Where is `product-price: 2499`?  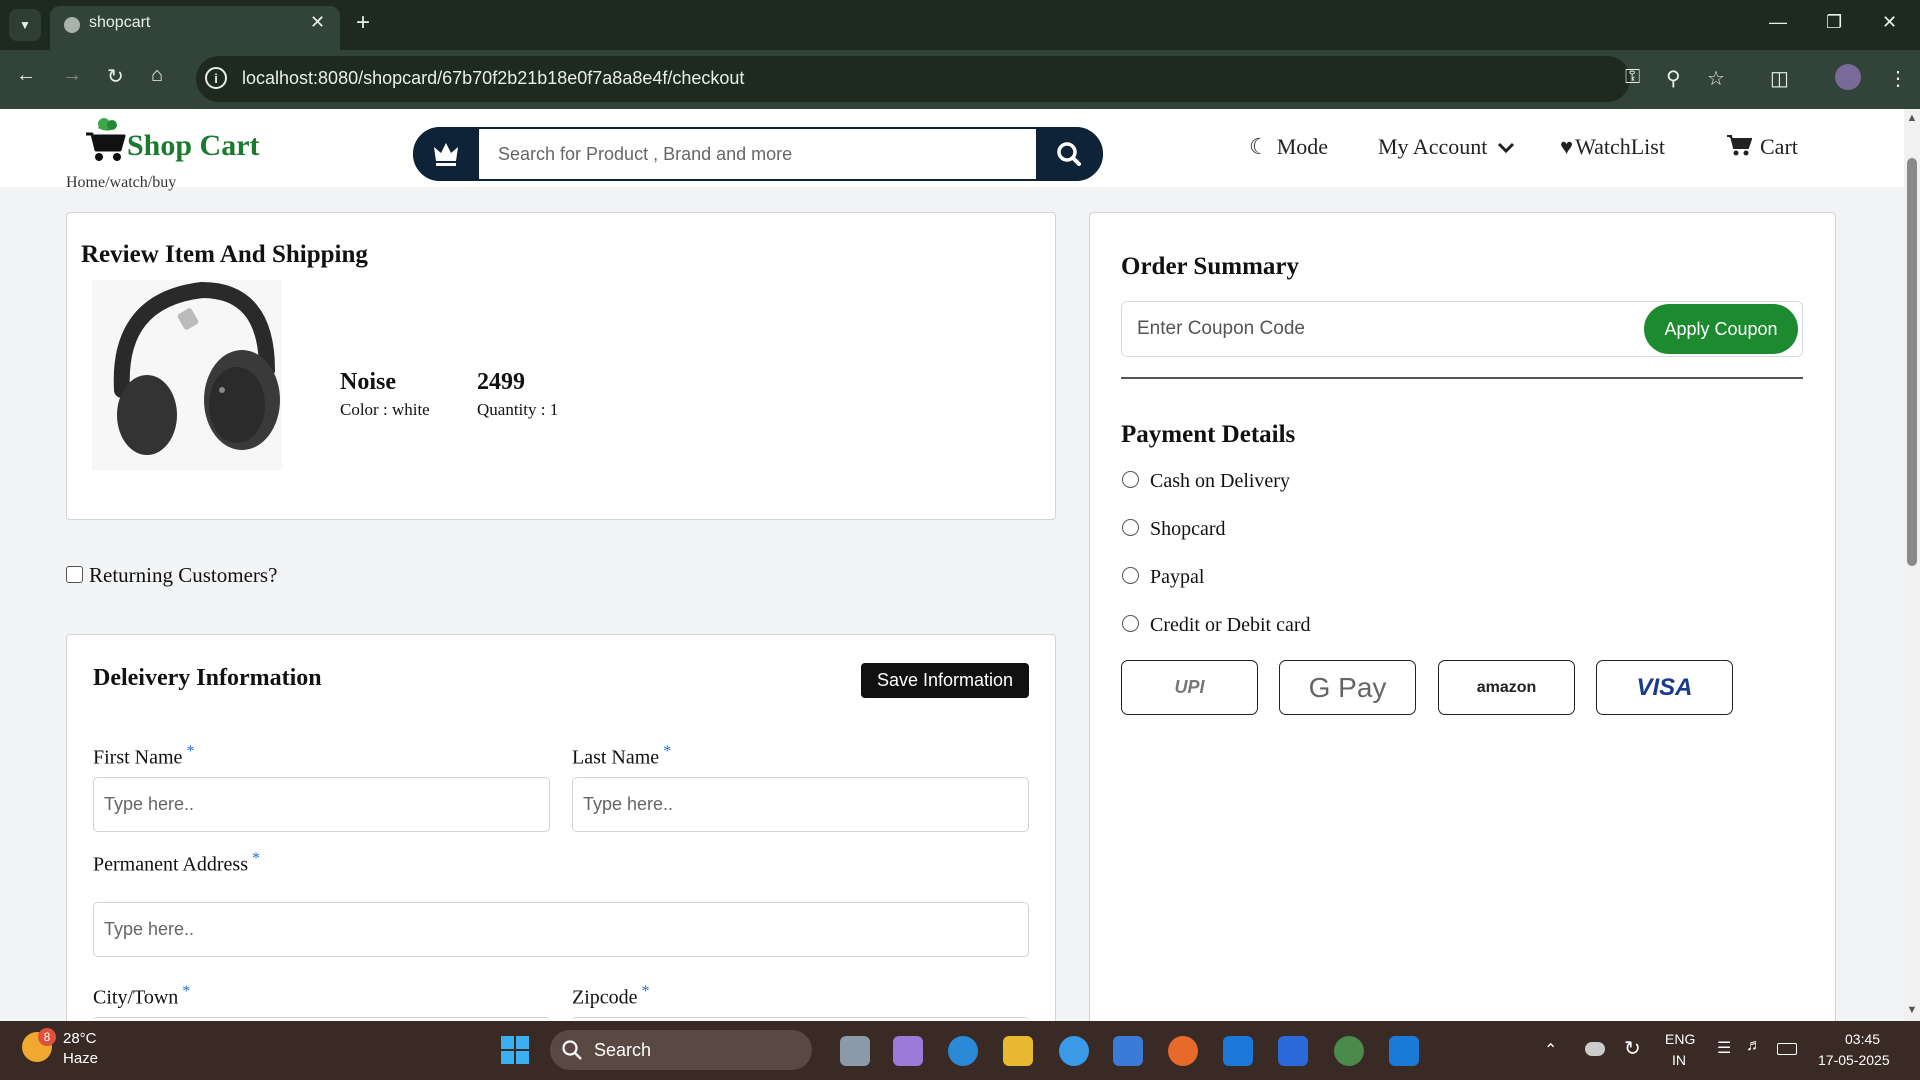
product-price: 2499 is located at coordinates (501, 382).